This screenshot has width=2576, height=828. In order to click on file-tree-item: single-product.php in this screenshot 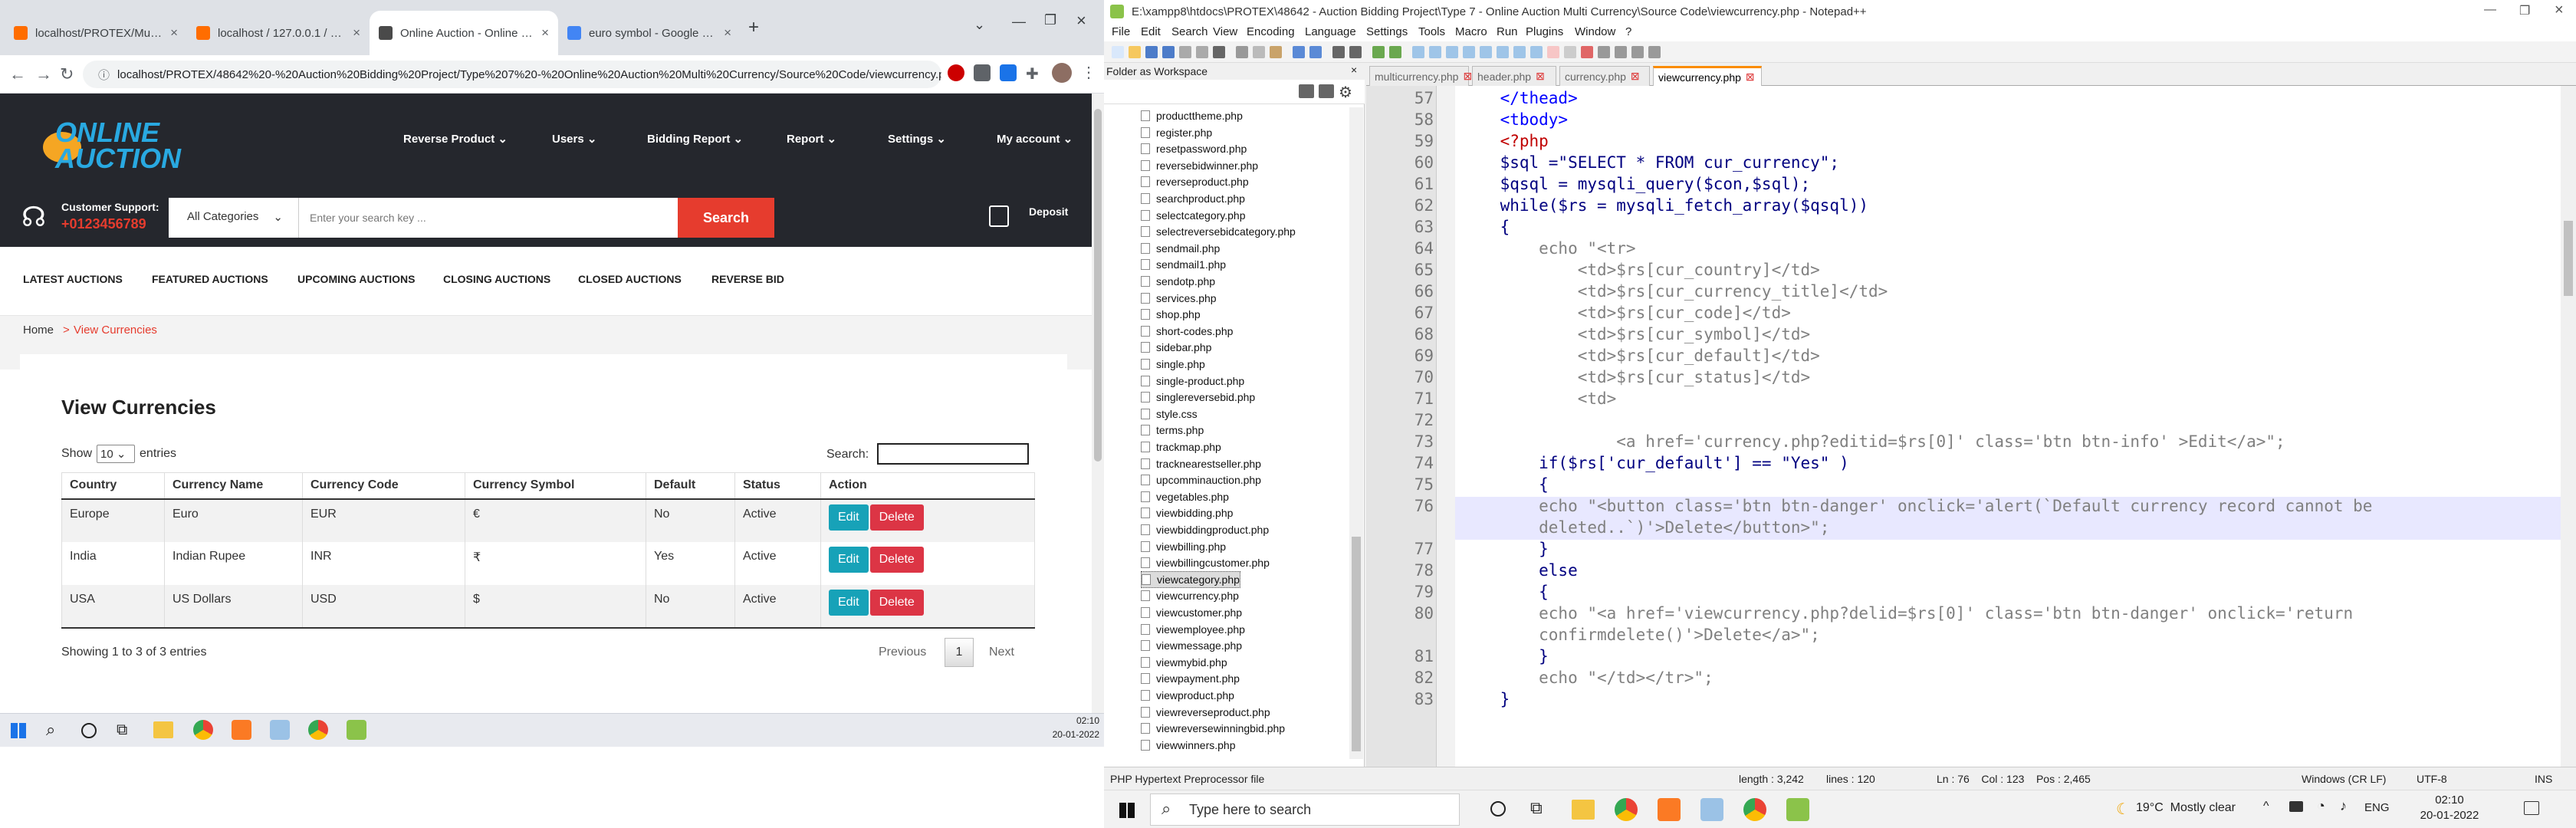, I will do `click(1193, 381)`.